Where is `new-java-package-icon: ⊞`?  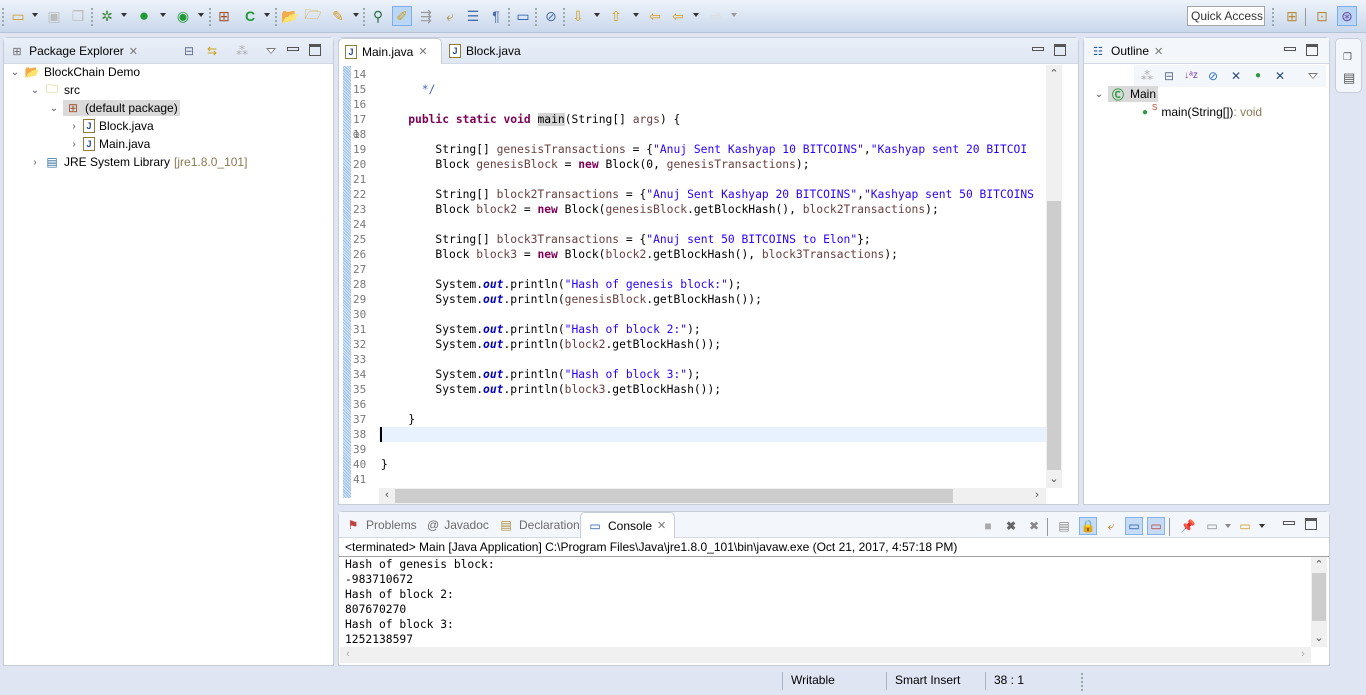 new-java-package-icon: ⊞ is located at coordinates (224, 16).